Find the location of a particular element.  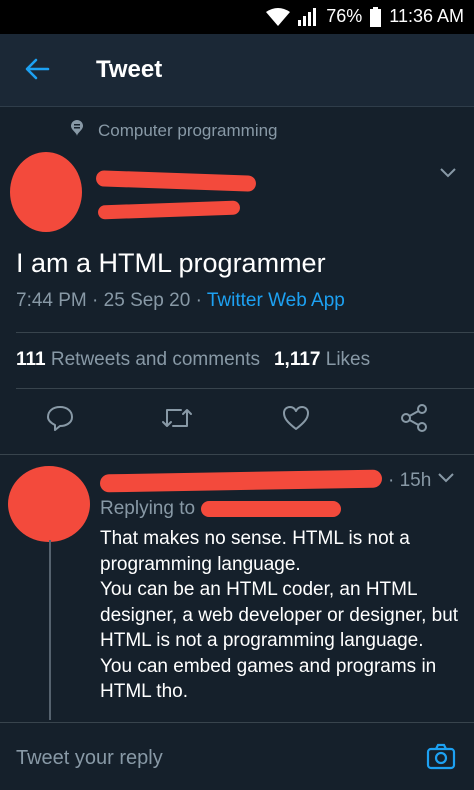

app-bar: Tweet is located at coordinates (237, 70).